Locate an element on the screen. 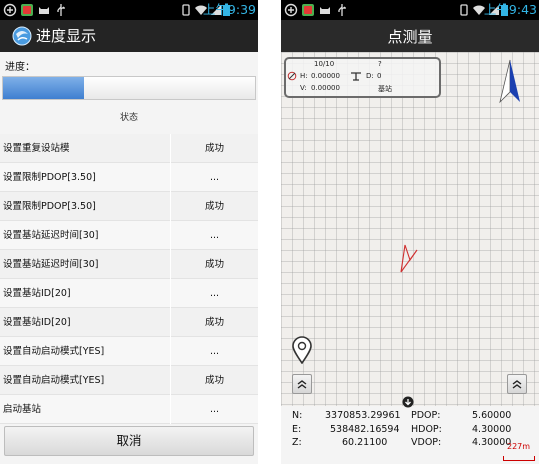 This screenshot has height=464, width=542. unknown-status: ? is located at coordinates (380, 64).